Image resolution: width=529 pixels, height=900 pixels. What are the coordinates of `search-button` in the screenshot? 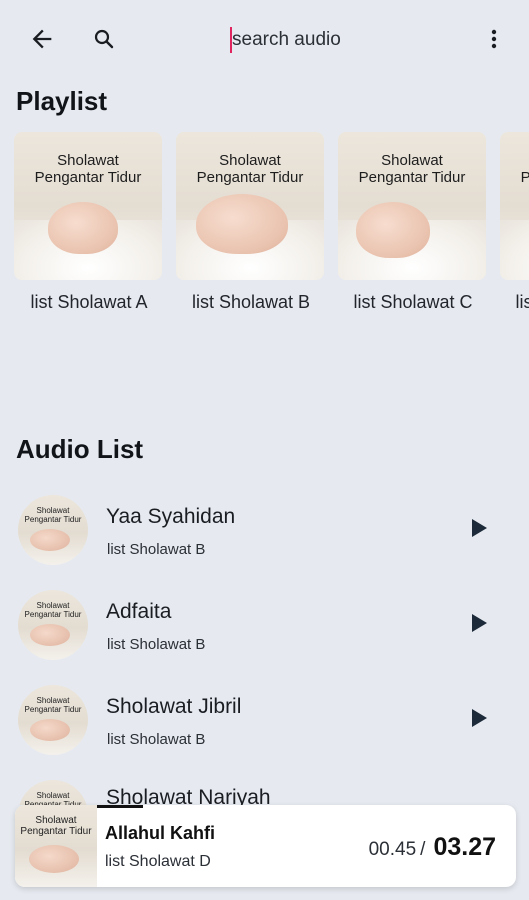 It's located at (104, 39).